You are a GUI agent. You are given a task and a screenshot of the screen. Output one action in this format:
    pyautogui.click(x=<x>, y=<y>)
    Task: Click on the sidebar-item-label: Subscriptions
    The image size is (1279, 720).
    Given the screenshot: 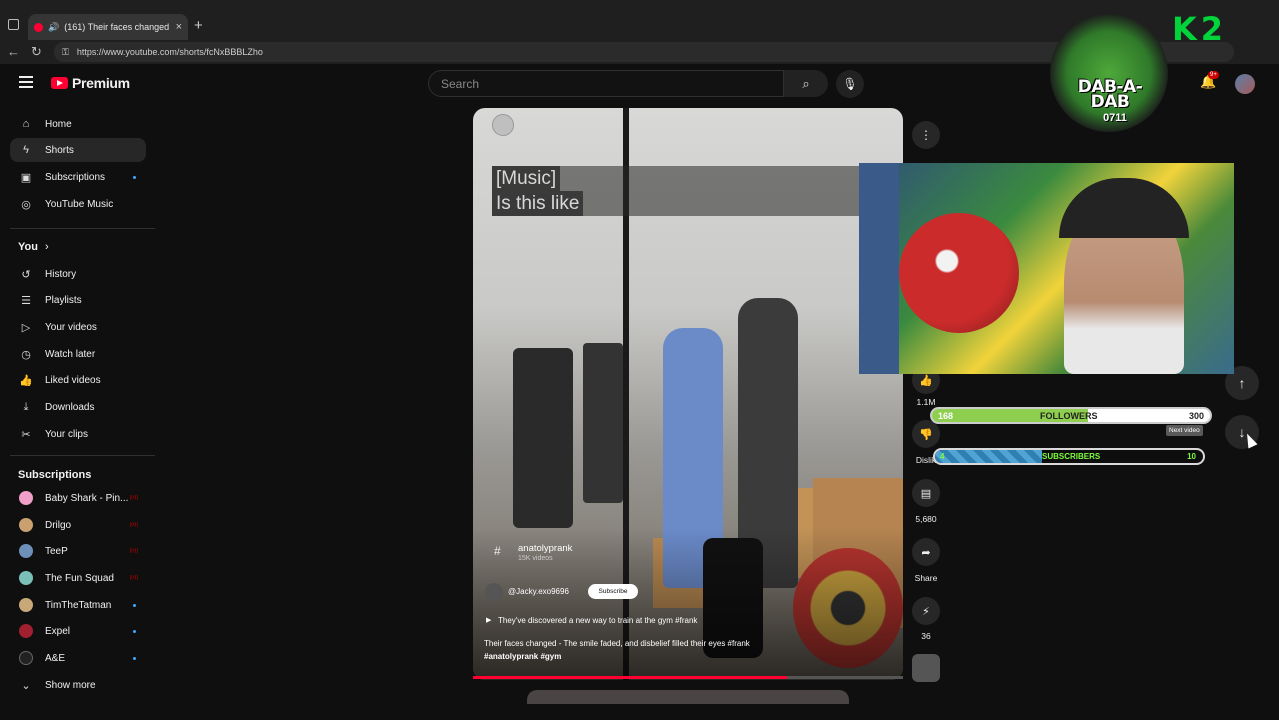 What is the action you would take?
    pyautogui.click(x=75, y=177)
    